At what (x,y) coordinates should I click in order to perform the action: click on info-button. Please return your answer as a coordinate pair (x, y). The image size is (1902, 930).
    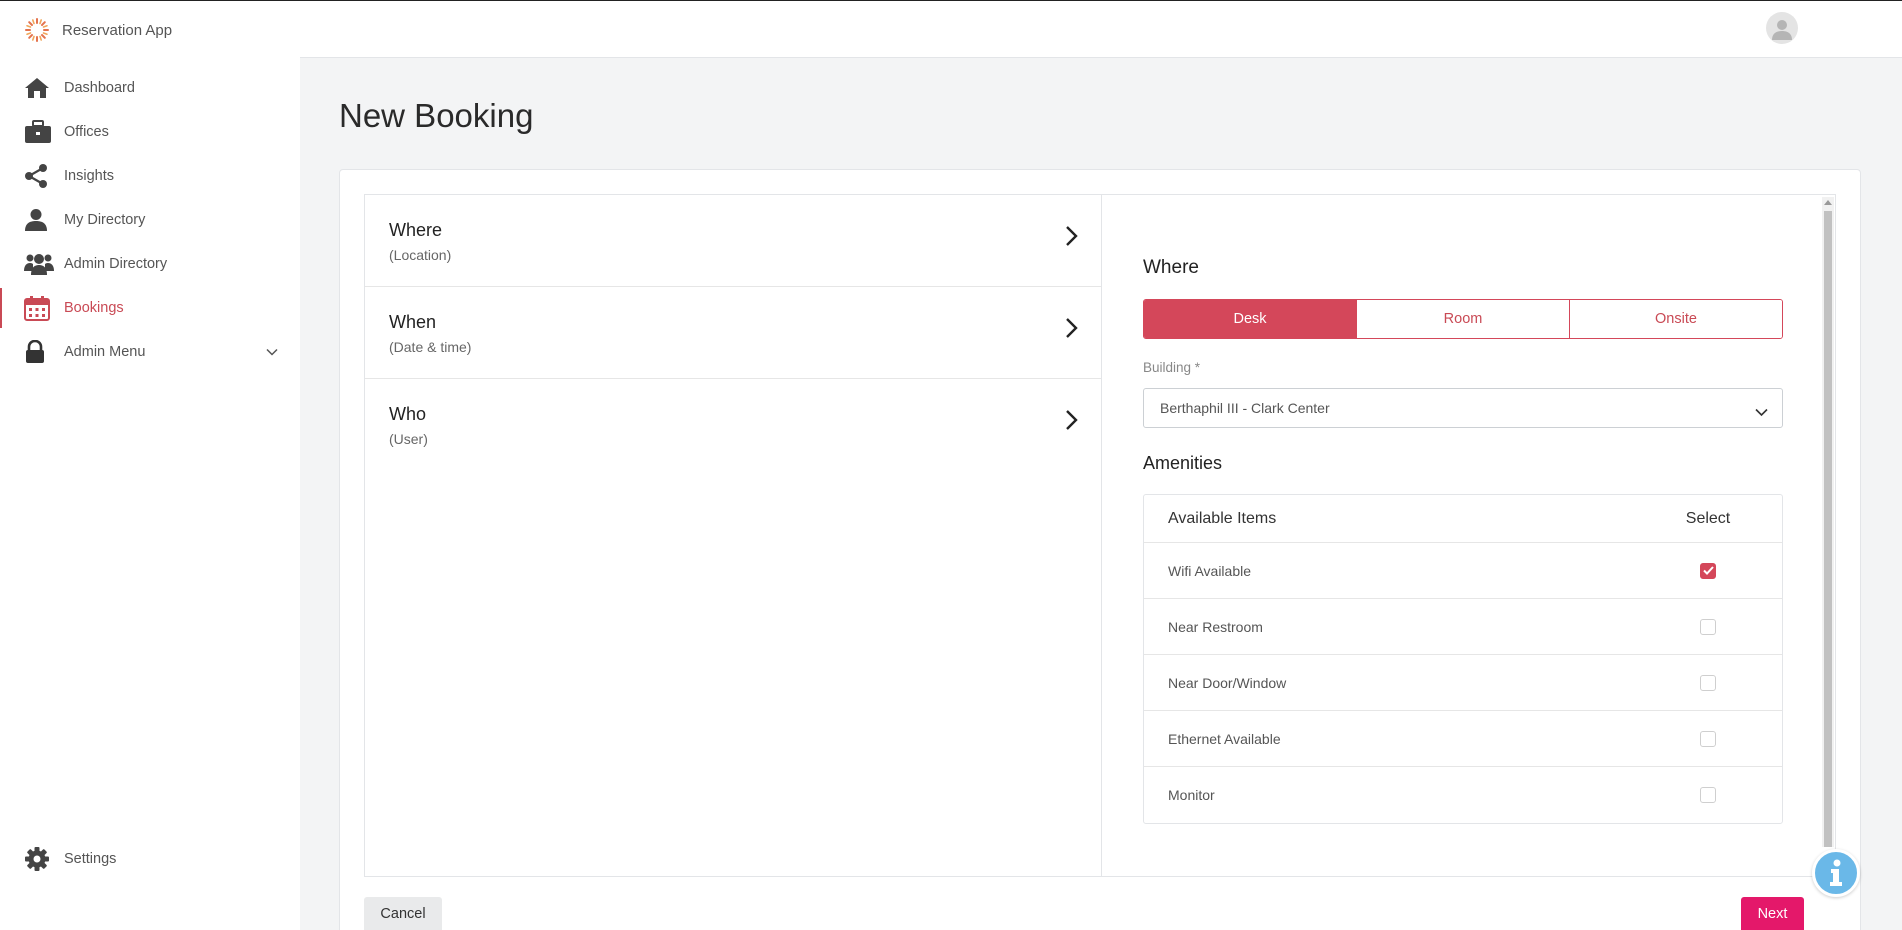
    Looking at the image, I should click on (1836, 873).